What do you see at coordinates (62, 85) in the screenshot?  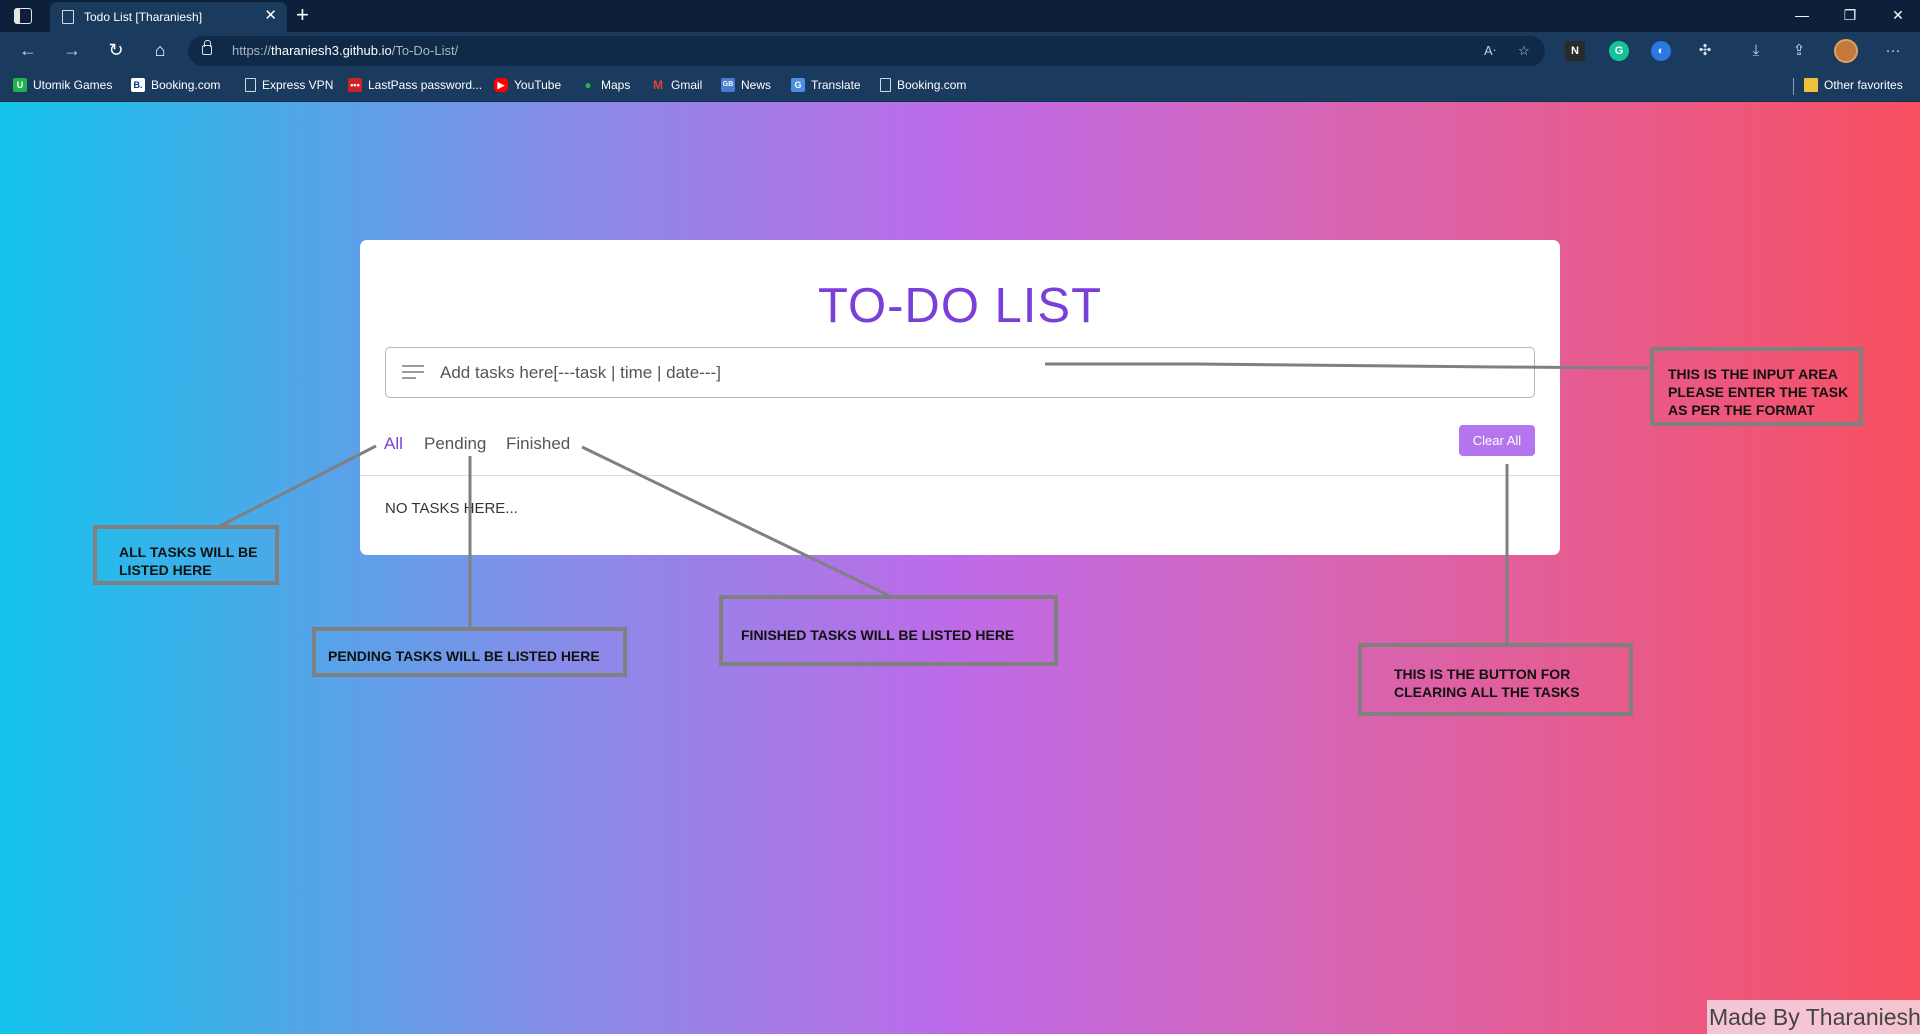 I see `favorite-utomik: U Utomik Games` at bounding box center [62, 85].